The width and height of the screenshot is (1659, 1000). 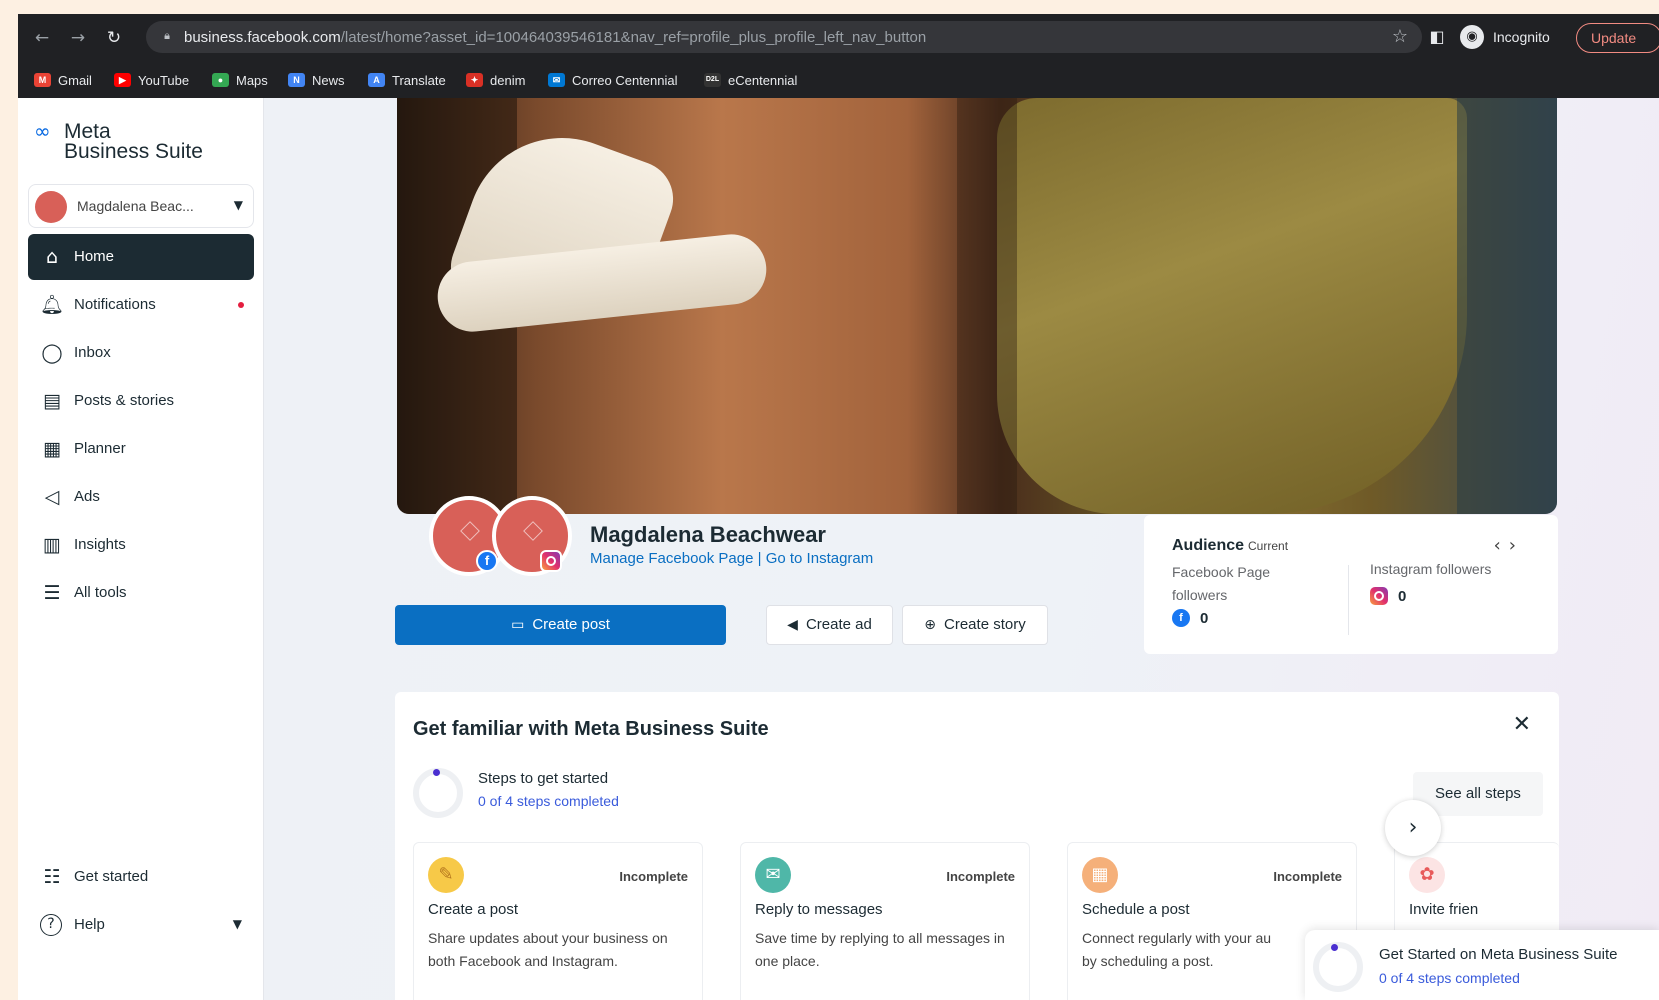 I want to click on bookmark-label: denim, so click(x=508, y=80).